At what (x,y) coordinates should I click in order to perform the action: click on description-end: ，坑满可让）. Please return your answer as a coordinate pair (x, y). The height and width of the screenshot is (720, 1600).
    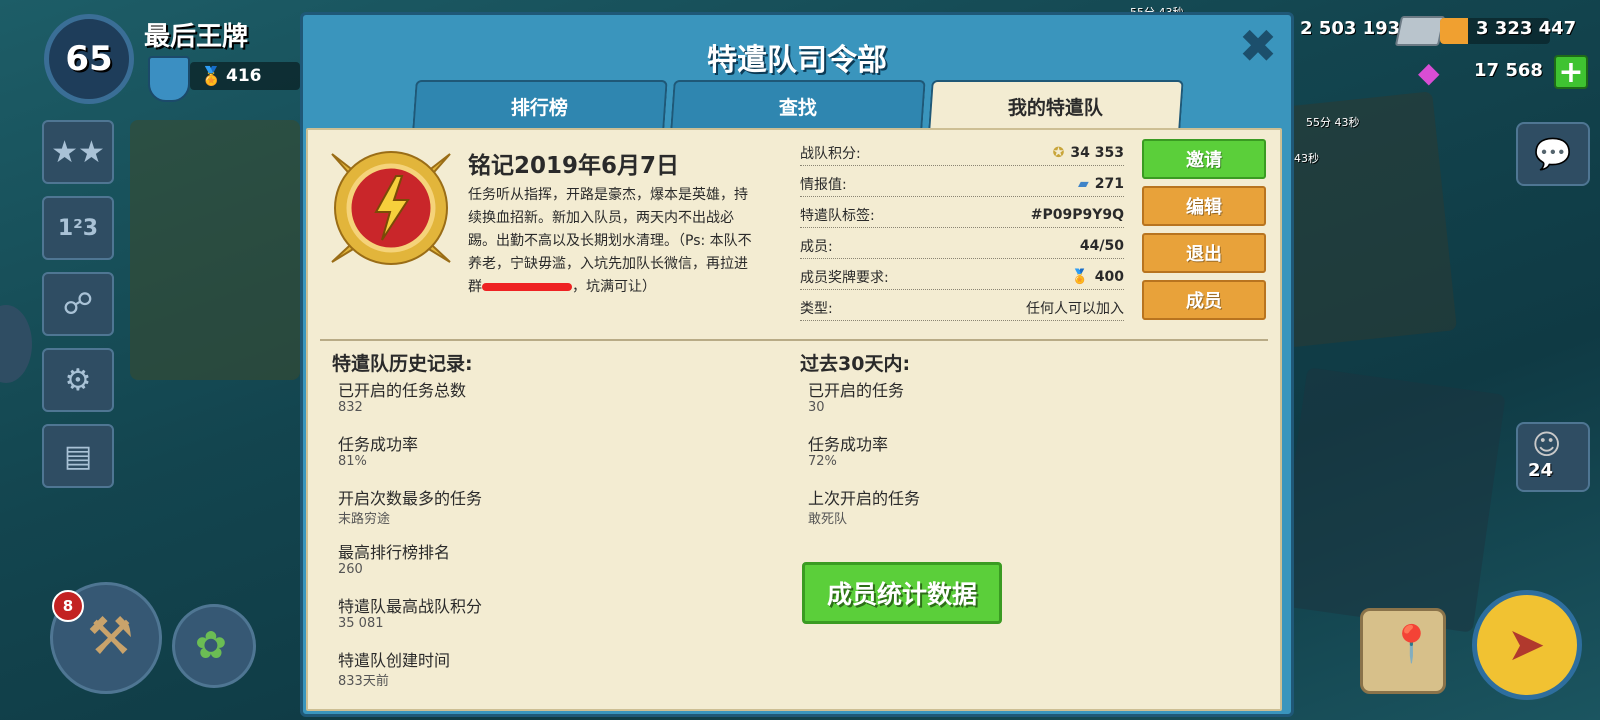
    Looking at the image, I should click on (614, 287).